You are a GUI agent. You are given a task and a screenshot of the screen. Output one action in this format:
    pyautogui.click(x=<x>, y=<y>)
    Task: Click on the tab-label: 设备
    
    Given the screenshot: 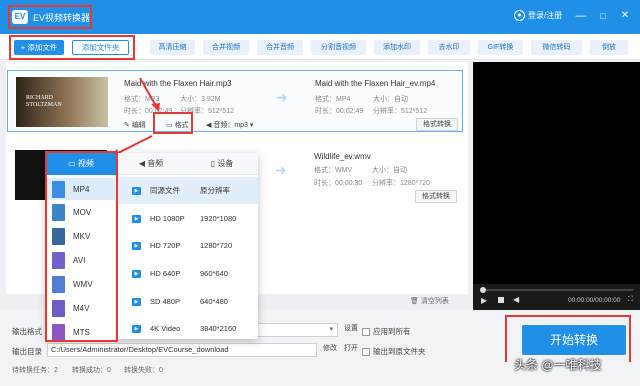 What is the action you would take?
    pyautogui.click(x=225, y=163)
    